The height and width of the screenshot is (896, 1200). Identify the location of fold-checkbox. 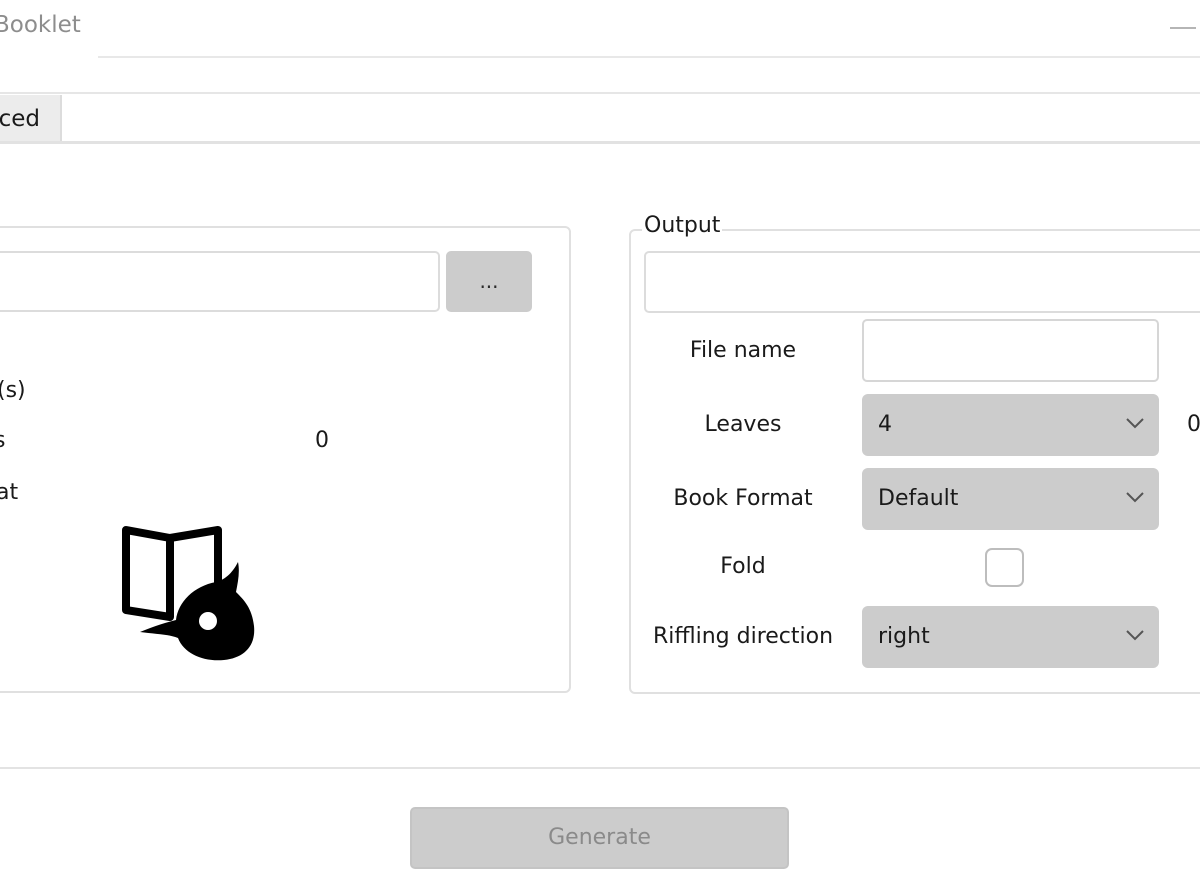
(1004, 567).